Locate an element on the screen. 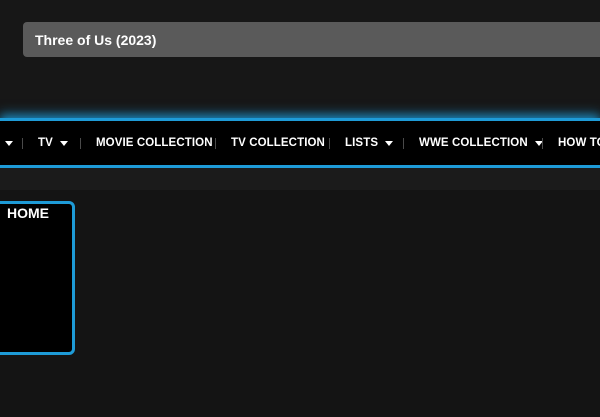  nav-item-label: MOVIE COLLECTION is located at coordinates (154, 143).